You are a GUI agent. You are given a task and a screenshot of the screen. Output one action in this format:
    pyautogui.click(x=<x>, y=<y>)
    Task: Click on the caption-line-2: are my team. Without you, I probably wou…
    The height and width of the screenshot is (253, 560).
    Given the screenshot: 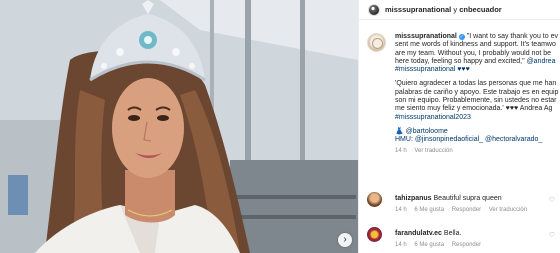 What is the action you would take?
    pyautogui.click(x=473, y=53)
    